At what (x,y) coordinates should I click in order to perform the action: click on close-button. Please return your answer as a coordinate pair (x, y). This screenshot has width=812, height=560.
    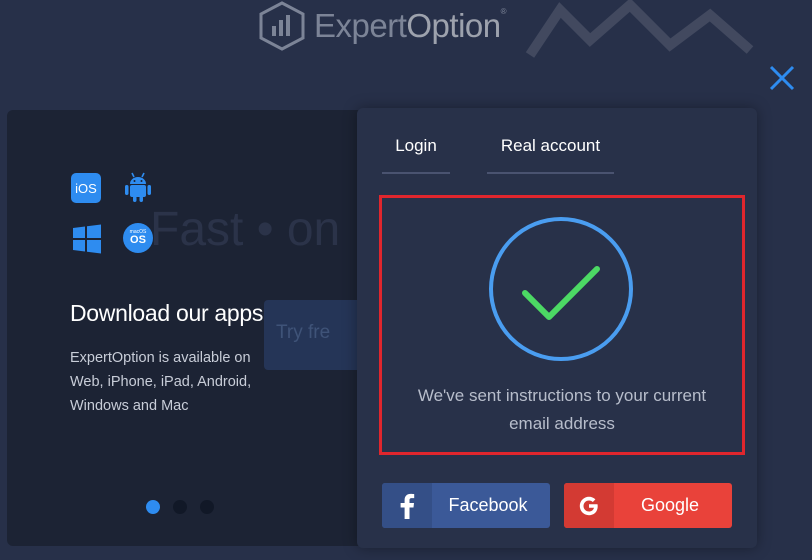
    Looking at the image, I should click on (782, 78).